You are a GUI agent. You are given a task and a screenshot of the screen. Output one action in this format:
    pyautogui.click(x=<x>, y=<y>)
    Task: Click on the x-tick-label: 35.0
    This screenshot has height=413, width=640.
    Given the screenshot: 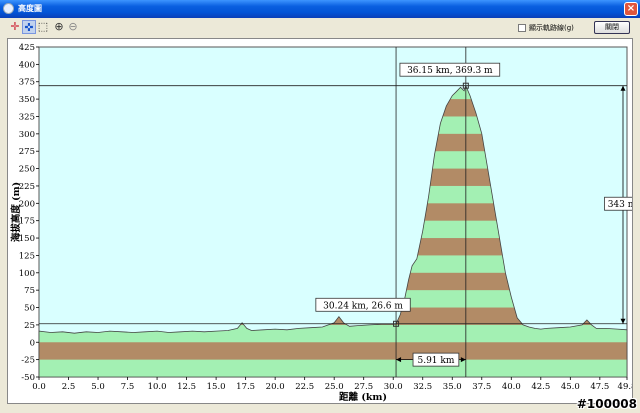 What is the action you would take?
    pyautogui.click(x=452, y=387)
    